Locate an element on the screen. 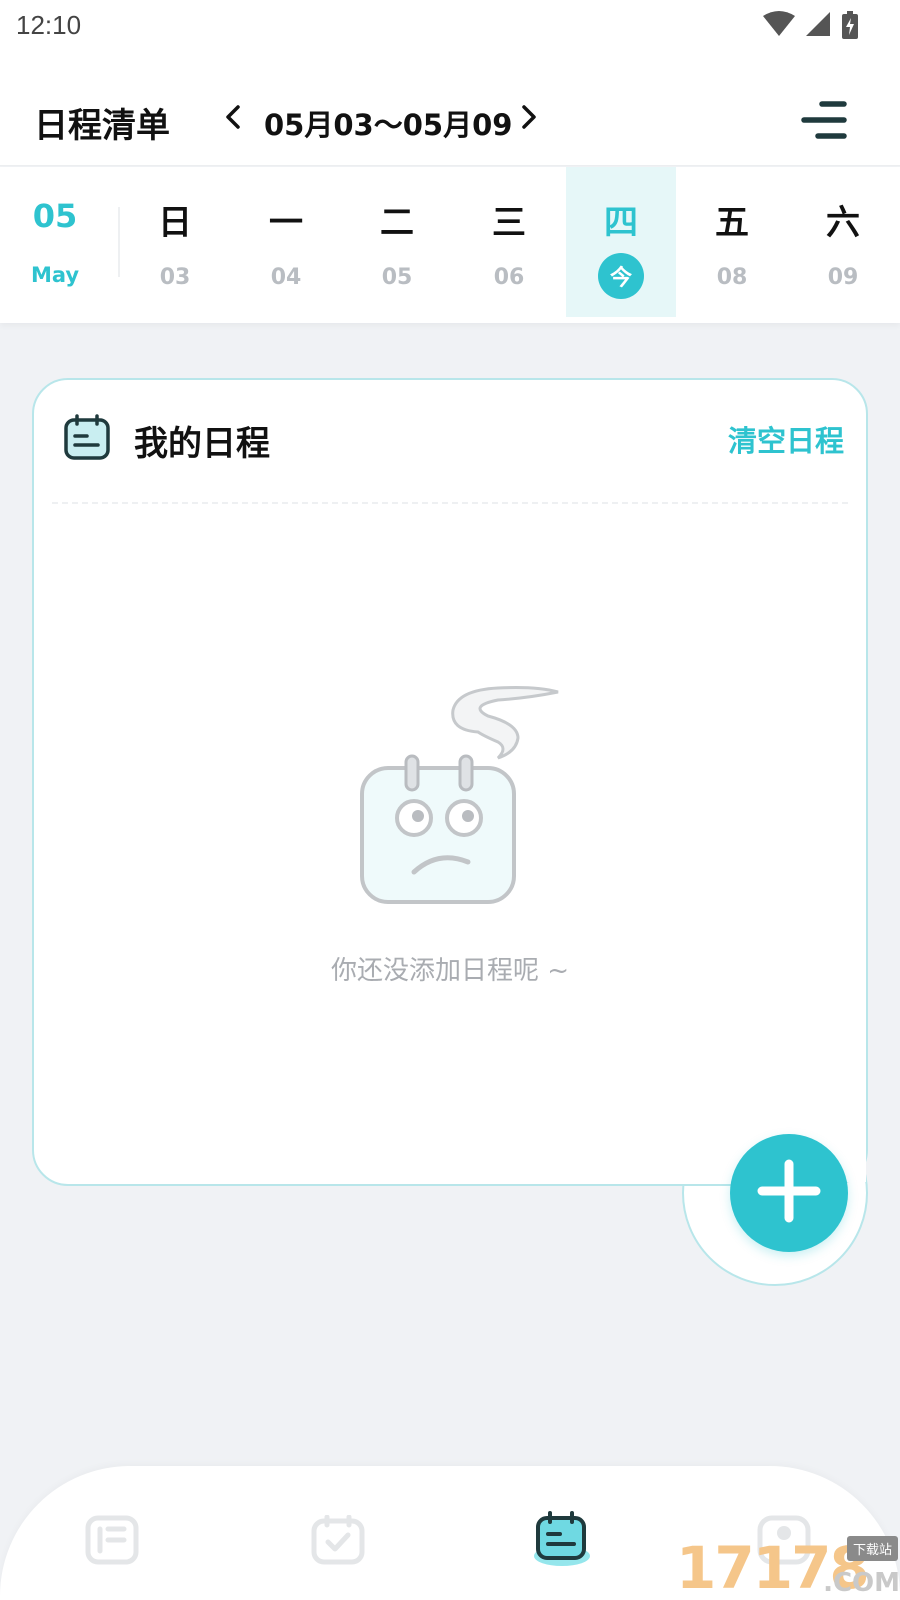 This screenshot has width=900, height=1600. wifi-icon is located at coordinates (779, 25).